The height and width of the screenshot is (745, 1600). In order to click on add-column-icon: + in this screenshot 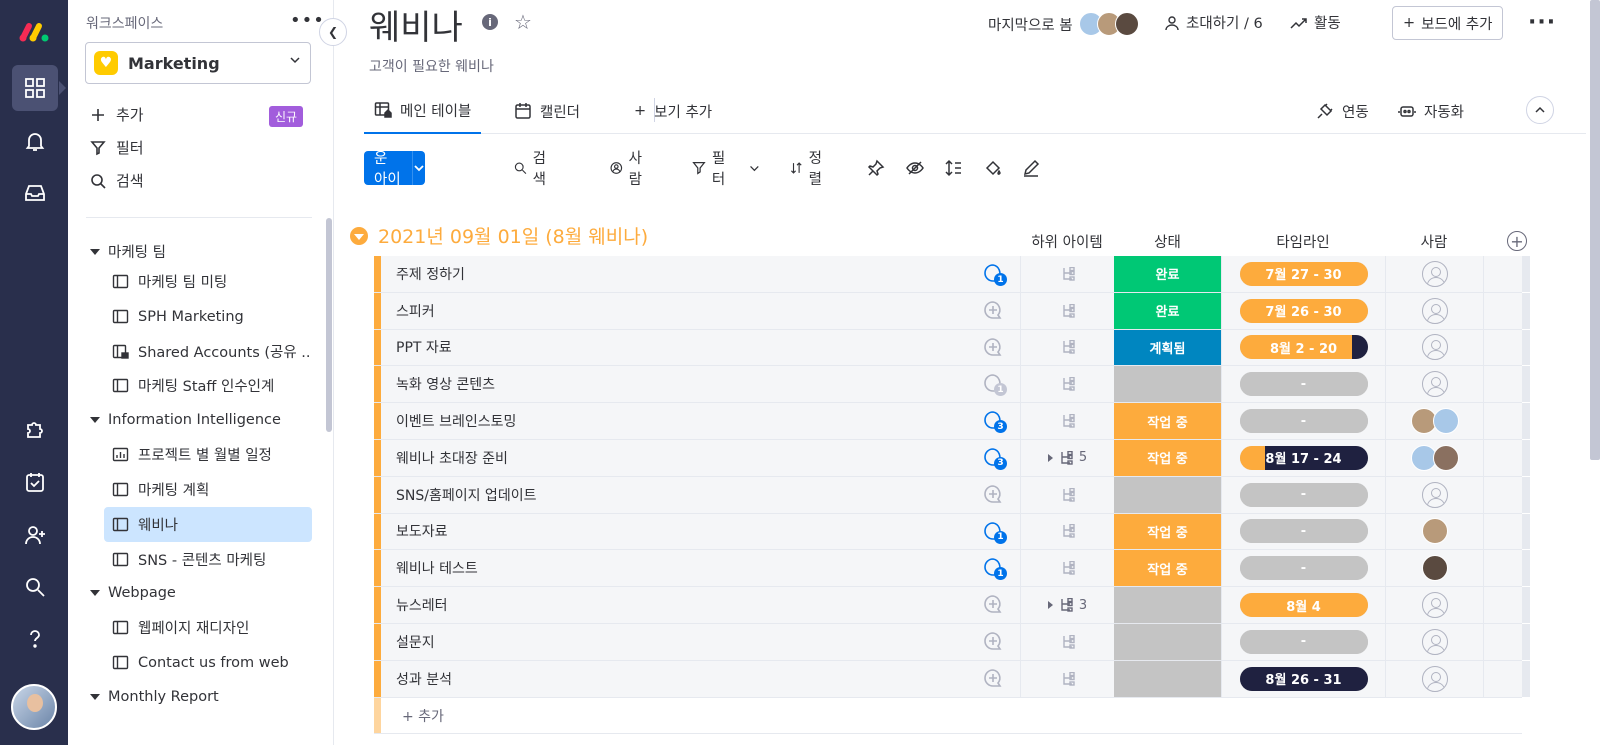, I will do `click(1517, 241)`.